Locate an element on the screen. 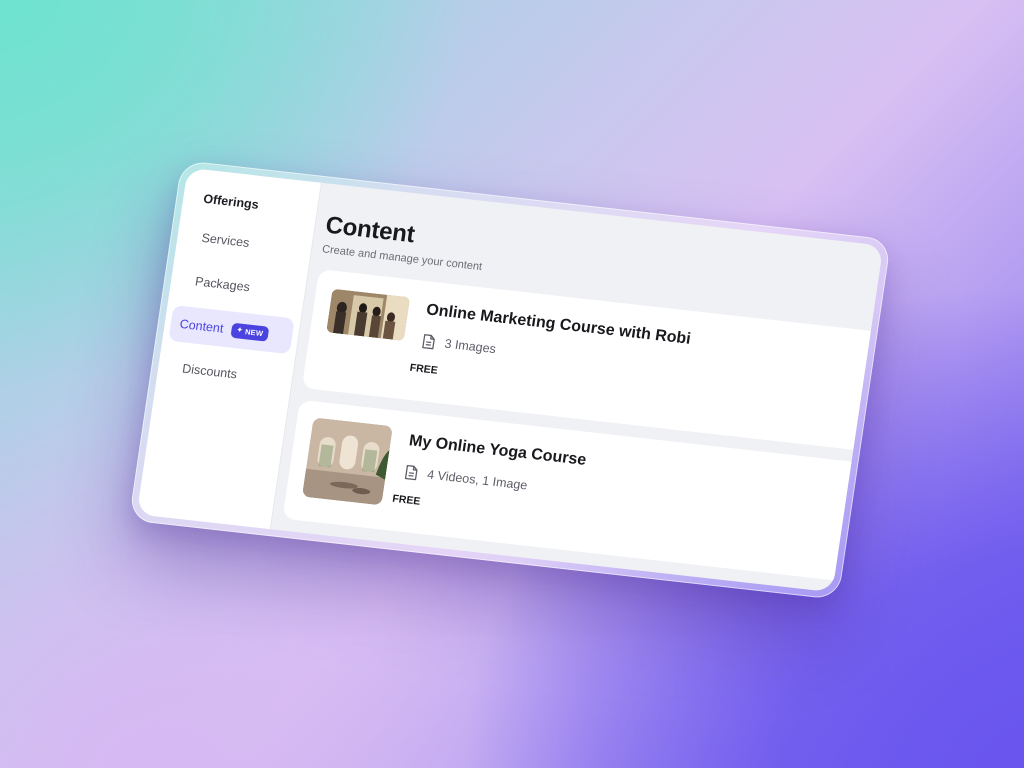  sidebar-item-label: Discounts is located at coordinates (209, 371).